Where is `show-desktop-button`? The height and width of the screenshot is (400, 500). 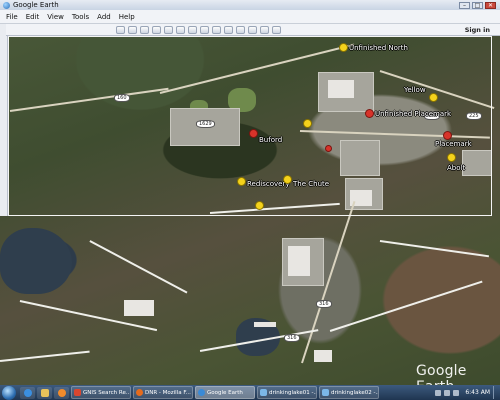 show-desktop-button is located at coordinates (495, 392).